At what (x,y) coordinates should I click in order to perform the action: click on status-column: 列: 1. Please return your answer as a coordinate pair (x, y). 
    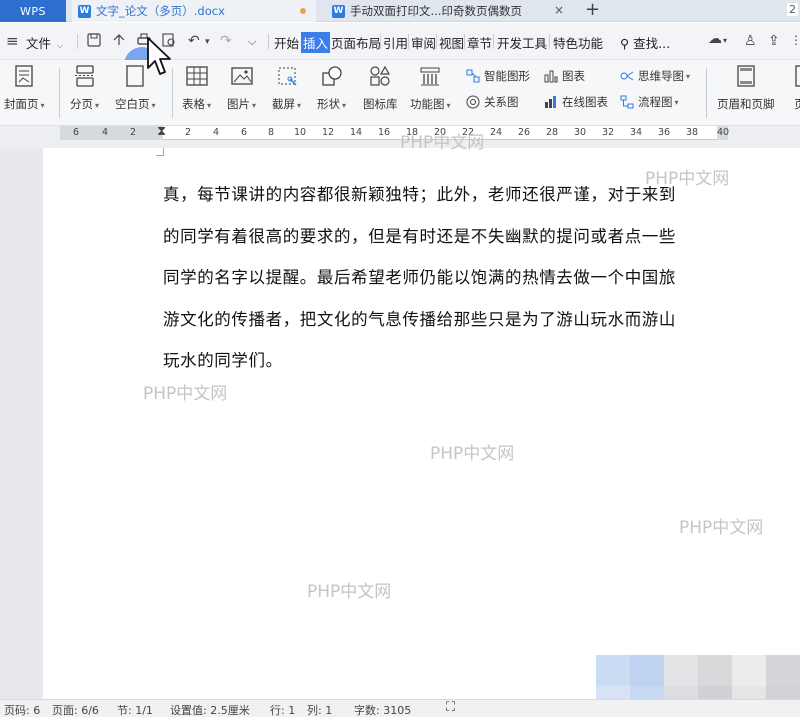
    Looking at the image, I should click on (319, 710).